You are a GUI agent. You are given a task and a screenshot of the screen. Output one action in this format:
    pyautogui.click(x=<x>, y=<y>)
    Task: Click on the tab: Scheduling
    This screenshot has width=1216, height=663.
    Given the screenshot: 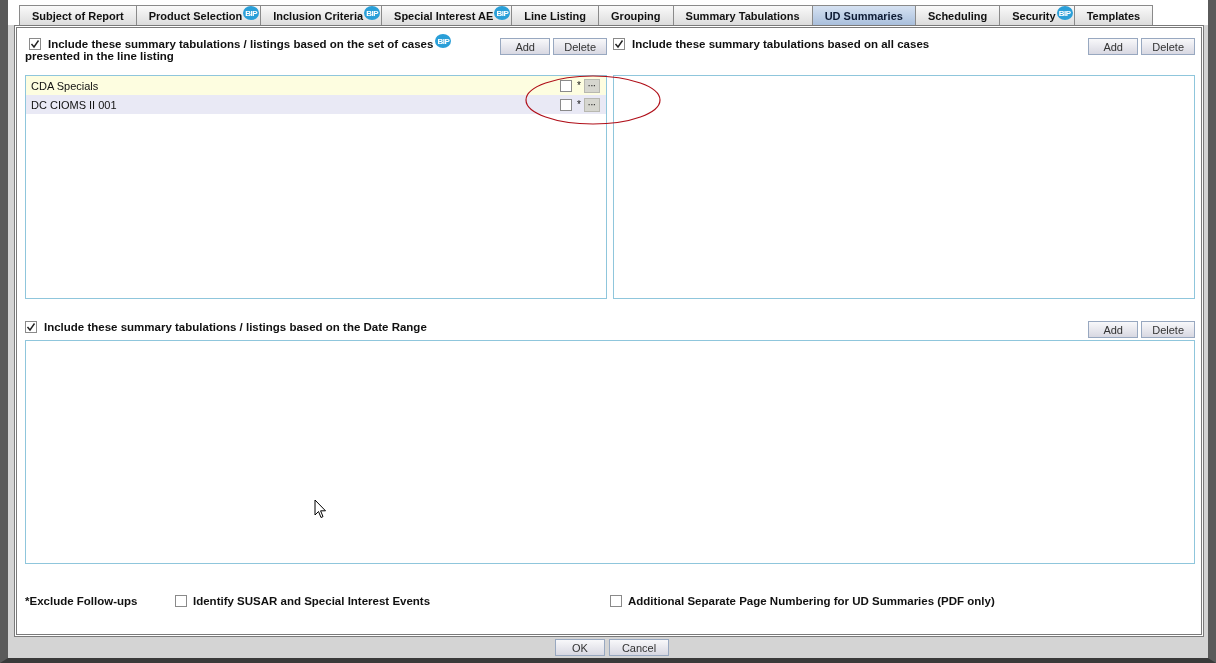 What is the action you would take?
    pyautogui.click(x=957, y=15)
    